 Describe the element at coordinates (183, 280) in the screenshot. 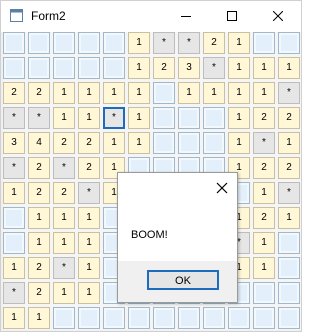

I see `ok-button: OK` at that location.